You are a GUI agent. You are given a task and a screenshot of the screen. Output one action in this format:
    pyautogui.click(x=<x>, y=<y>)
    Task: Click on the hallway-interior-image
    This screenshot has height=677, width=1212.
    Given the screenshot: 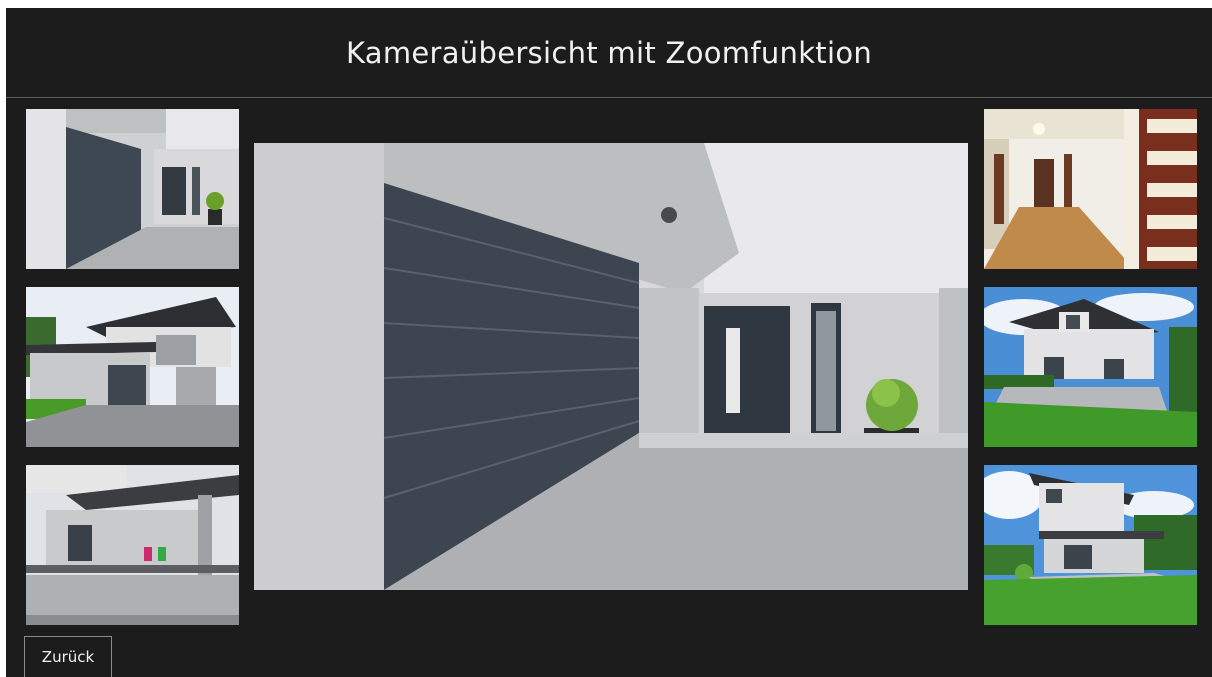 What is the action you would take?
    pyautogui.click(x=1090, y=189)
    